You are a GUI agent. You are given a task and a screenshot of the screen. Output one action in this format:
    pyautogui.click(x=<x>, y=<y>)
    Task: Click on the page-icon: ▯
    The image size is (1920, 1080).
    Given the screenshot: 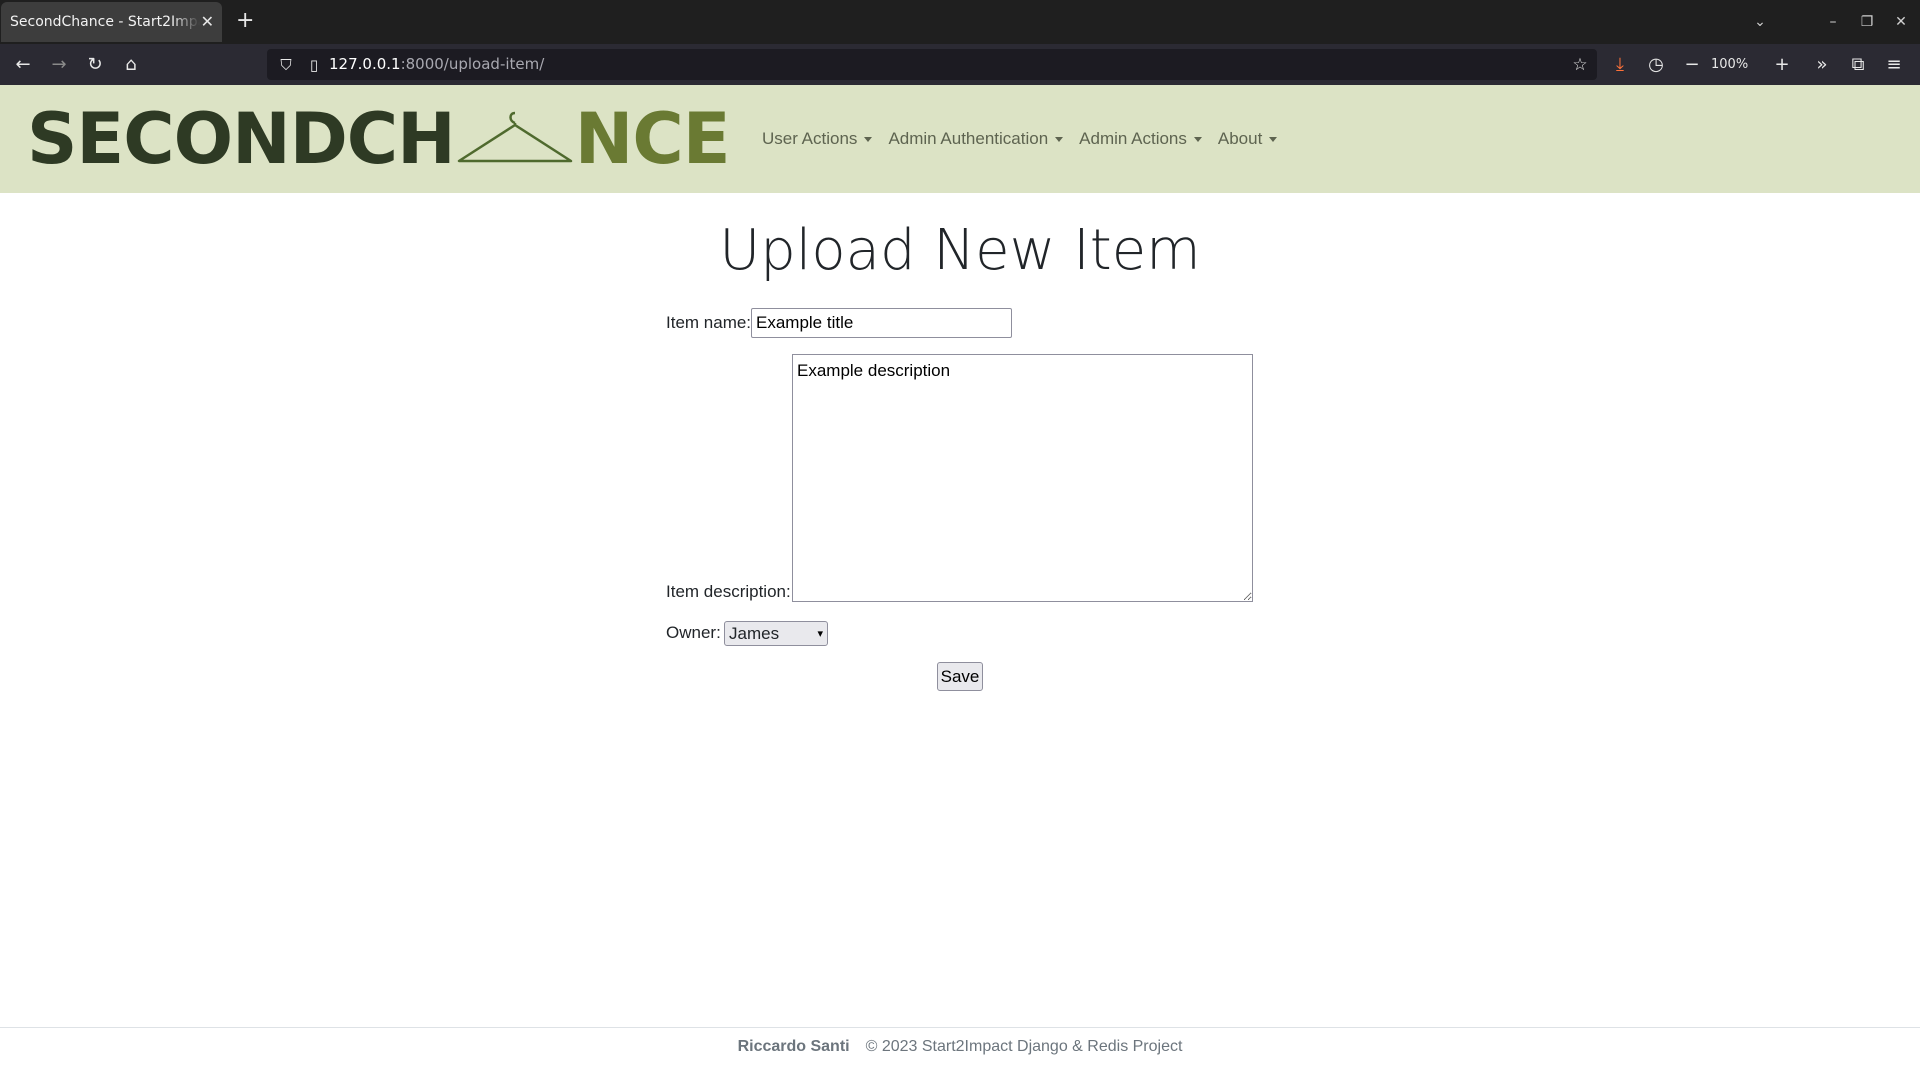 What is the action you would take?
    pyautogui.click(x=314, y=64)
    